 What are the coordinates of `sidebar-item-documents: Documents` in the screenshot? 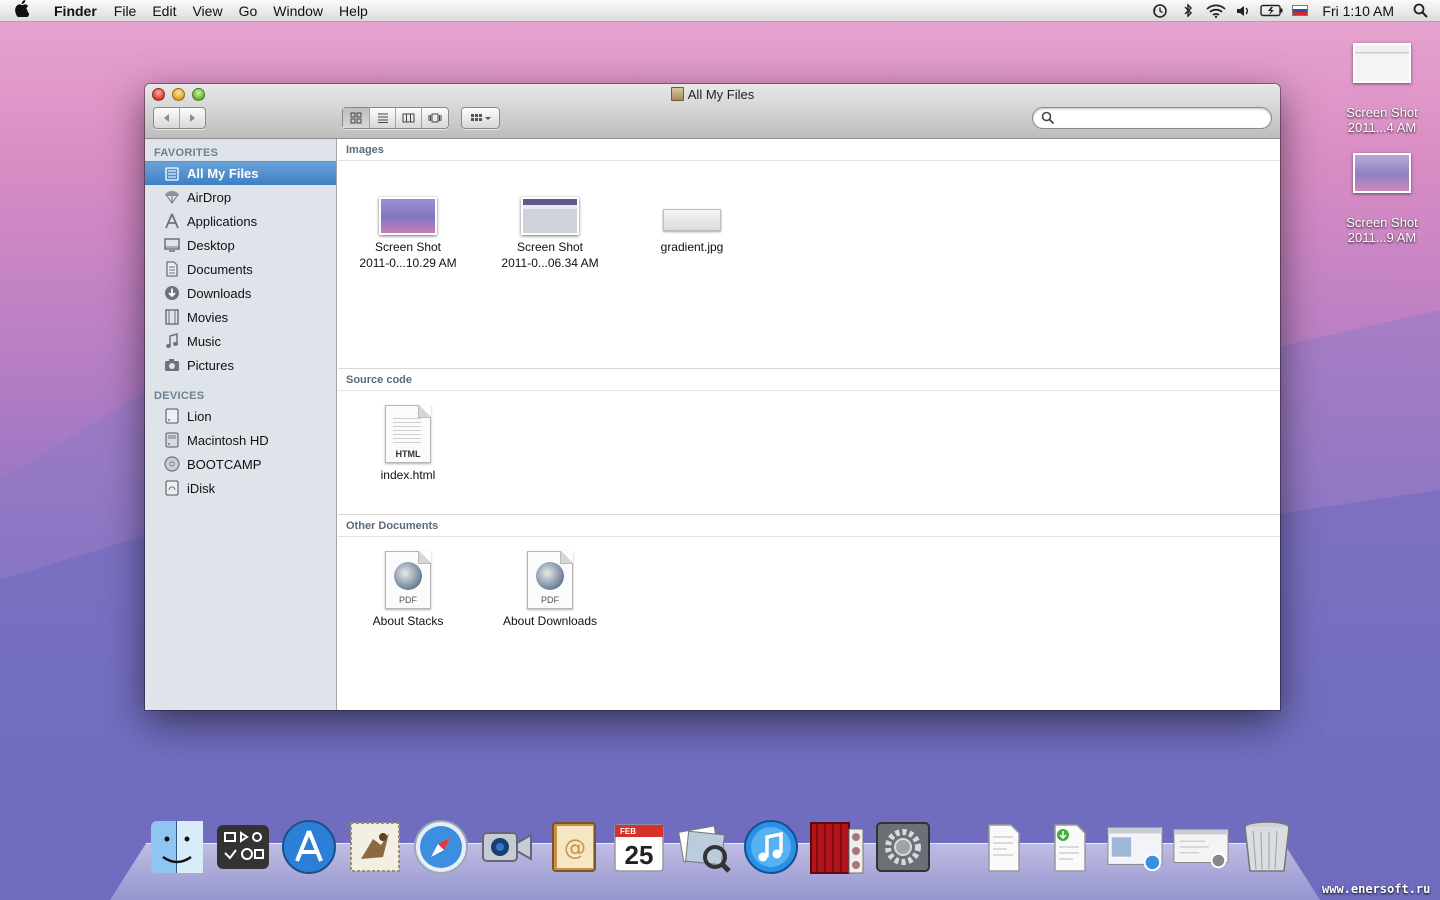 It's located at (240, 269).